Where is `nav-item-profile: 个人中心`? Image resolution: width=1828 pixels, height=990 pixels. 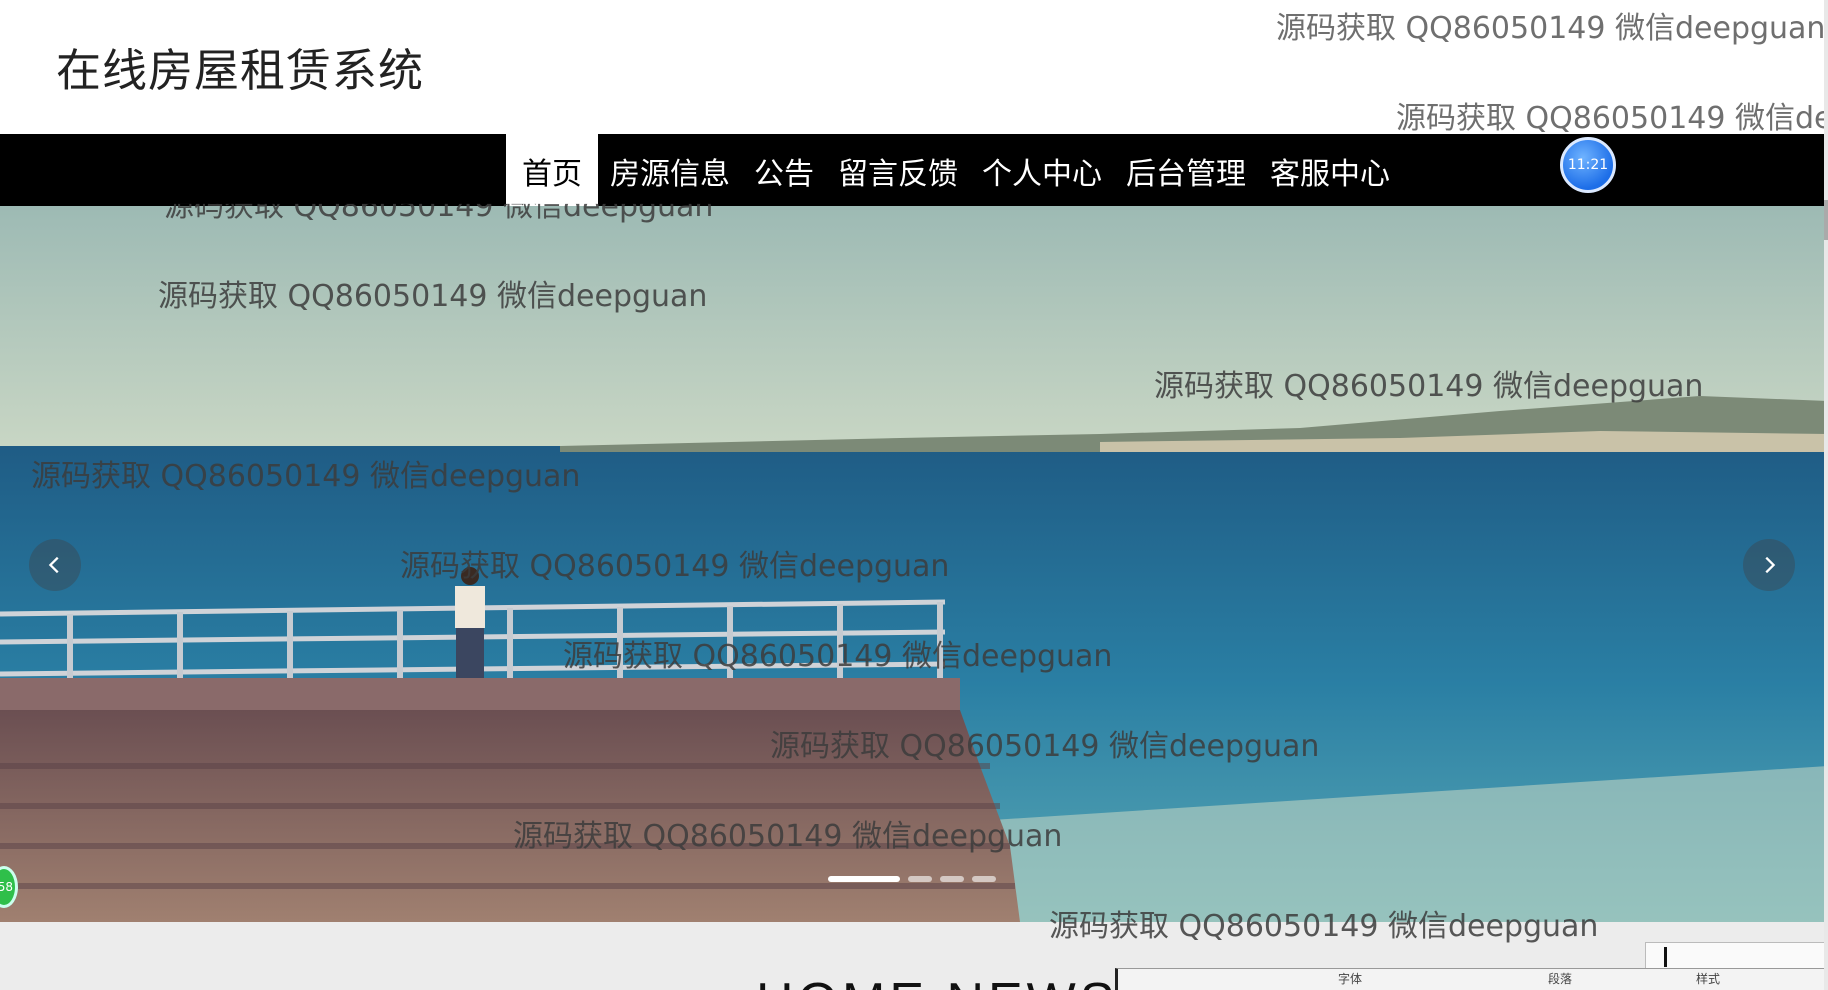 nav-item-profile: 个人中心 is located at coordinates (1042, 170).